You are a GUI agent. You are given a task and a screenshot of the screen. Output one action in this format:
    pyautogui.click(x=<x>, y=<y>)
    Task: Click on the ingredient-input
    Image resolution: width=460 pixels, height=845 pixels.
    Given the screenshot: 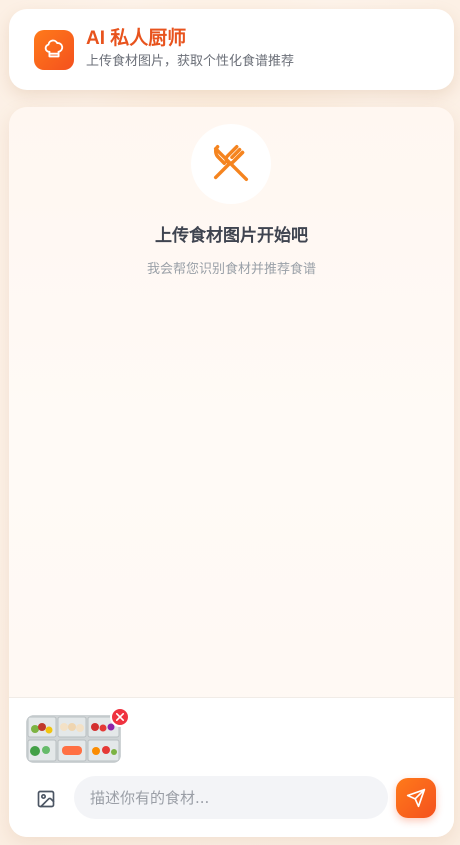 What is the action you would take?
    pyautogui.click(x=231, y=797)
    